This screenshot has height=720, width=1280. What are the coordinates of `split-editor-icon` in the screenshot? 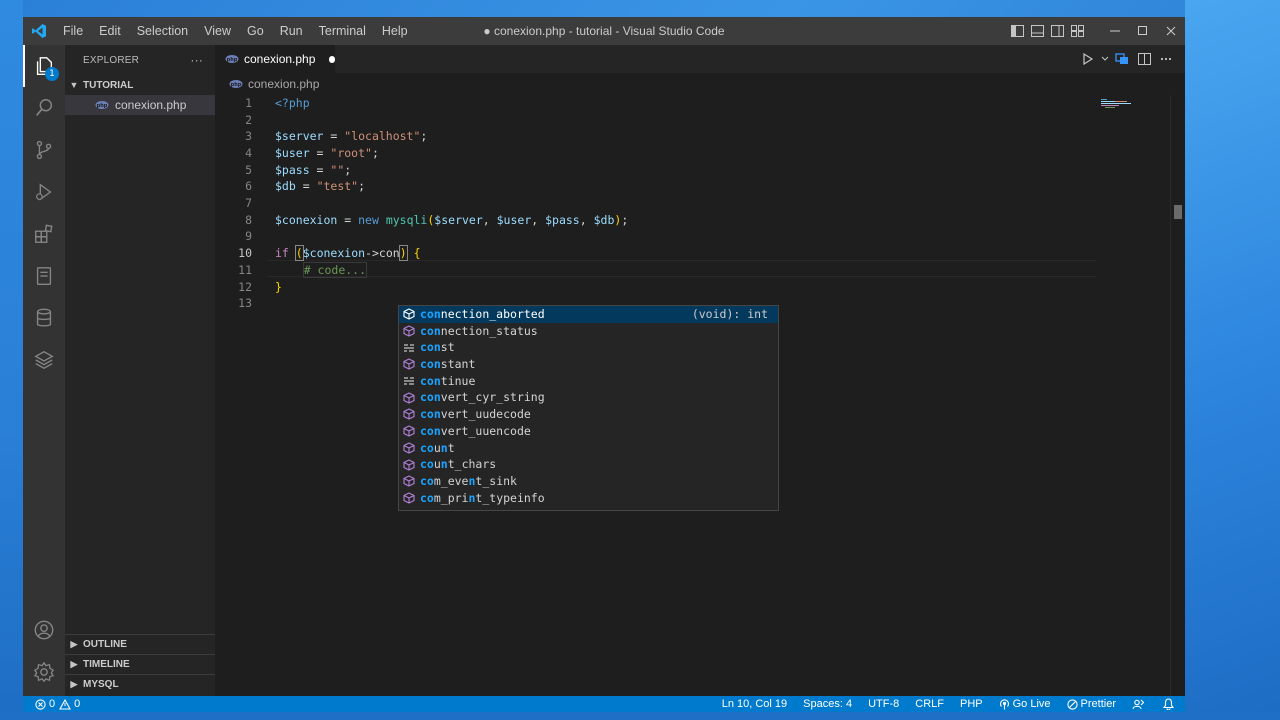 It's located at (1144, 59).